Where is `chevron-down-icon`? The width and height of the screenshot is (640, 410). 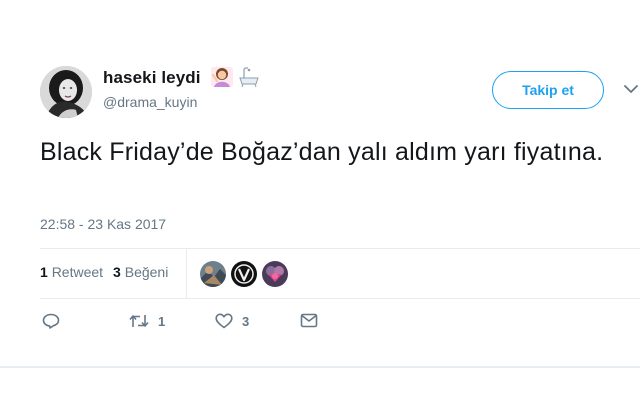 chevron-down-icon is located at coordinates (631, 89).